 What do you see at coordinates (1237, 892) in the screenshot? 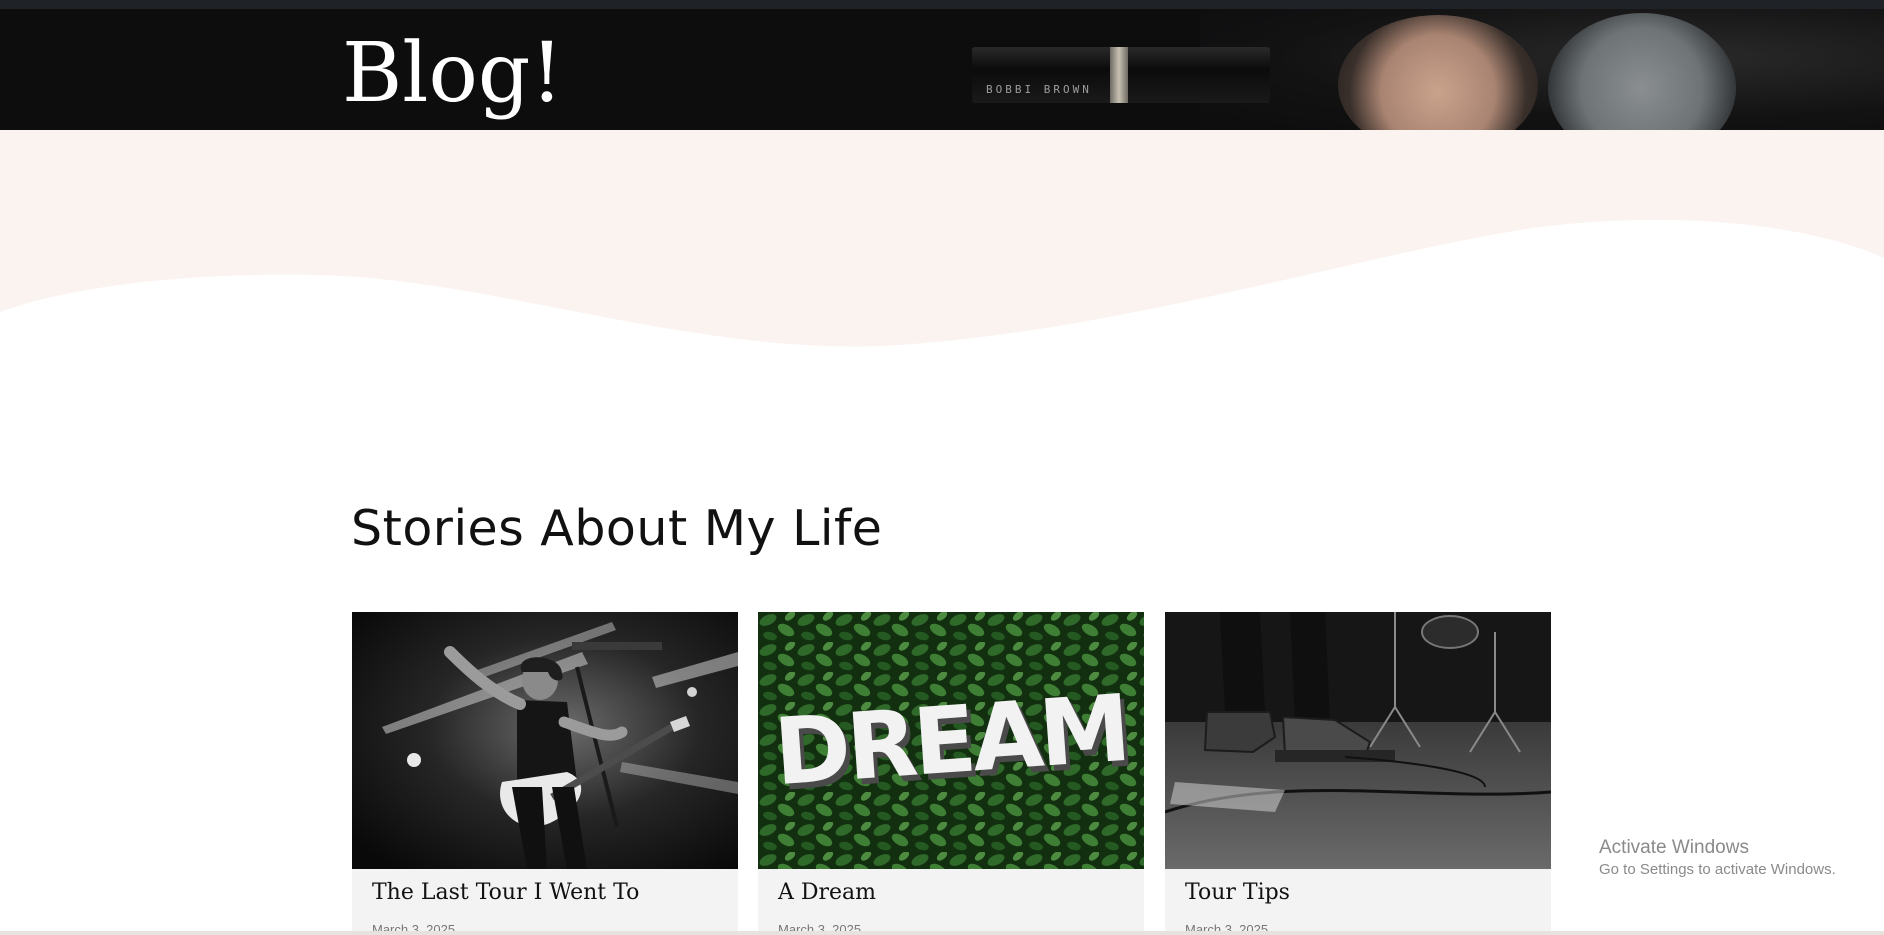
I see `post-title: Tour Tips` at bounding box center [1237, 892].